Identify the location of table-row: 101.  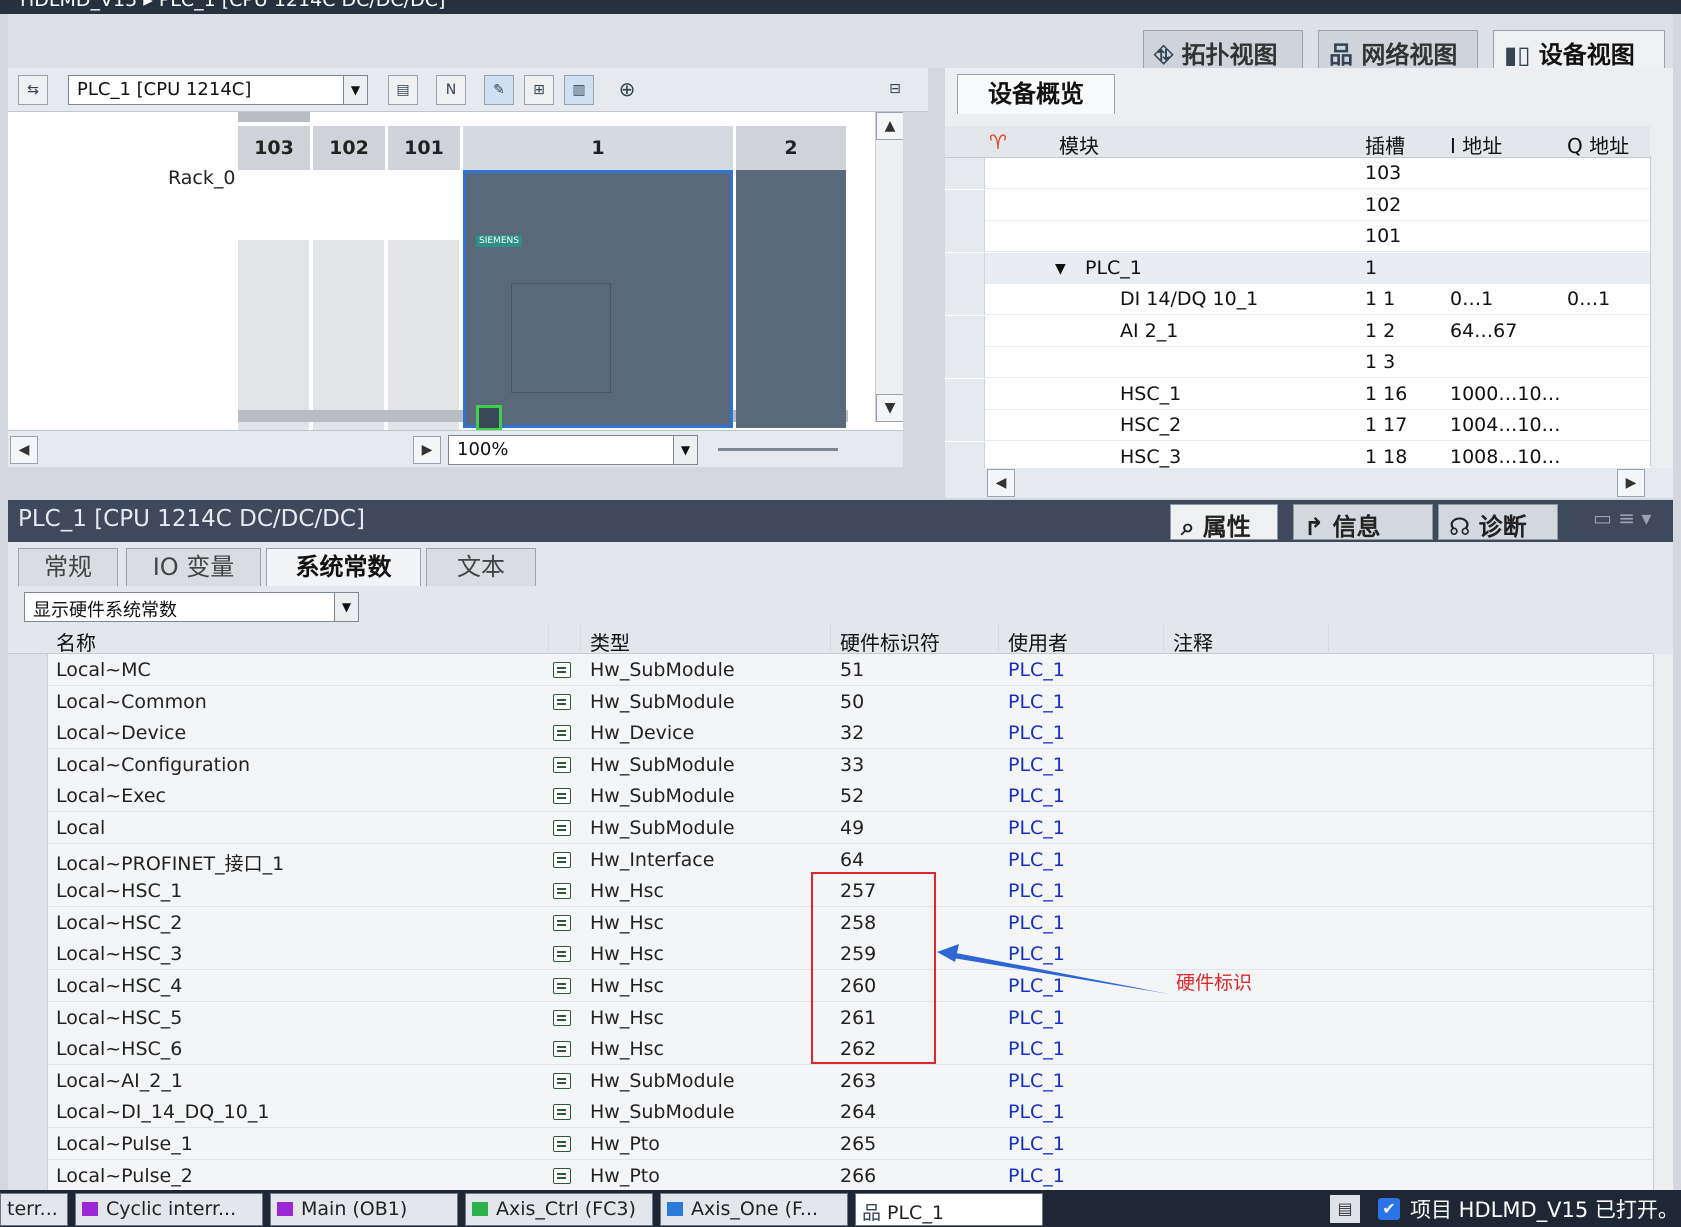
(1297, 236).